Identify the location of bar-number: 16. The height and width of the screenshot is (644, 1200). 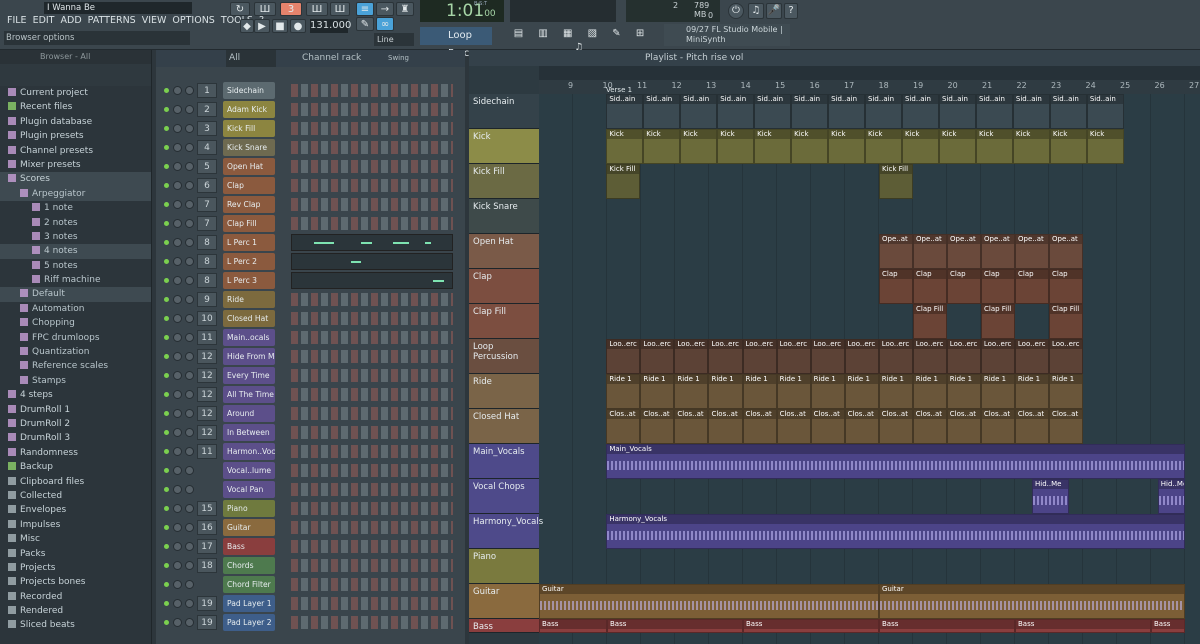
(815, 85).